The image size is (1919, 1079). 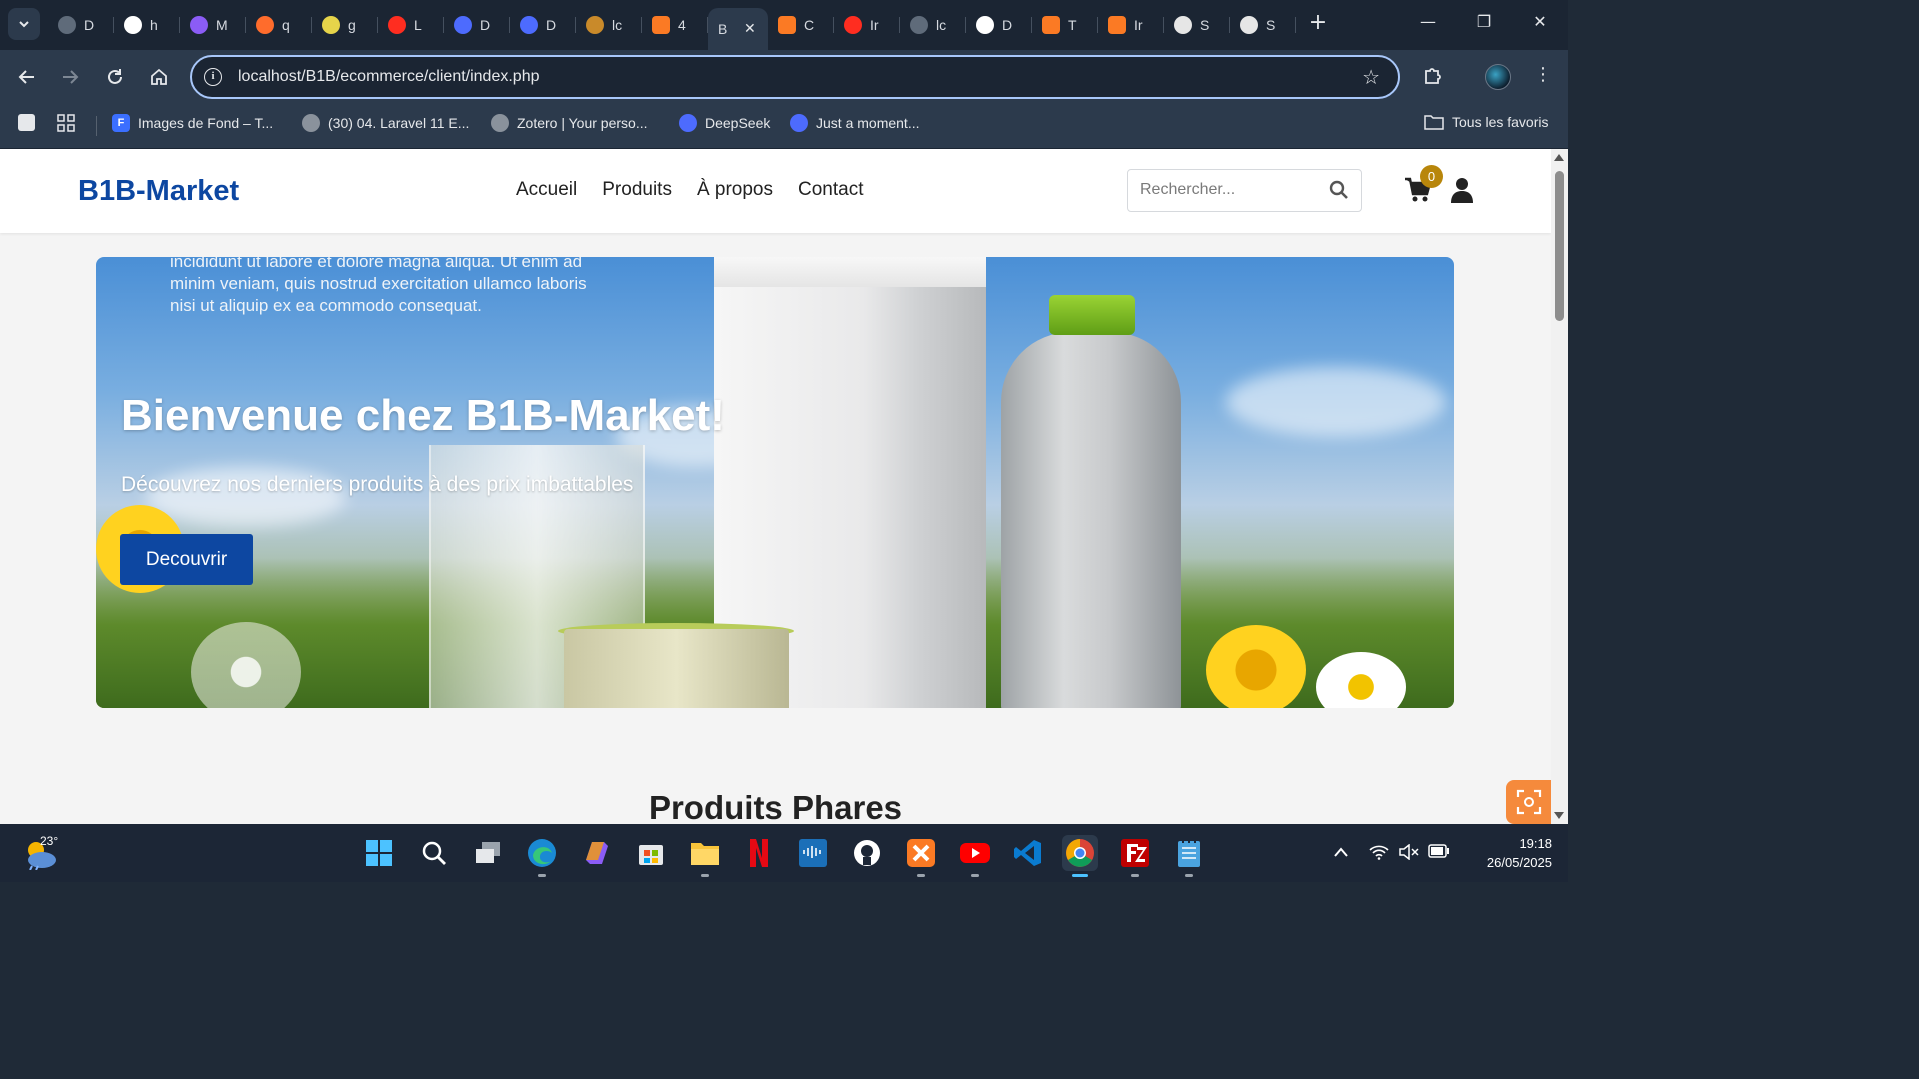 What do you see at coordinates (66, 123) in the screenshot?
I see `apps-button` at bounding box center [66, 123].